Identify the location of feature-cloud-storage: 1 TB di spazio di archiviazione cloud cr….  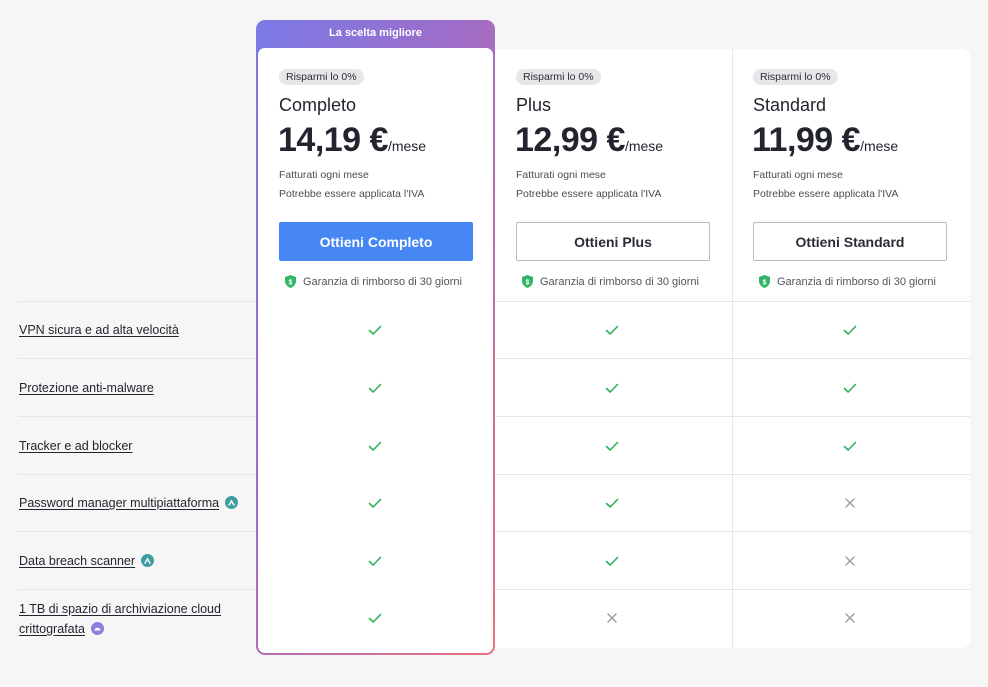
(120, 619).